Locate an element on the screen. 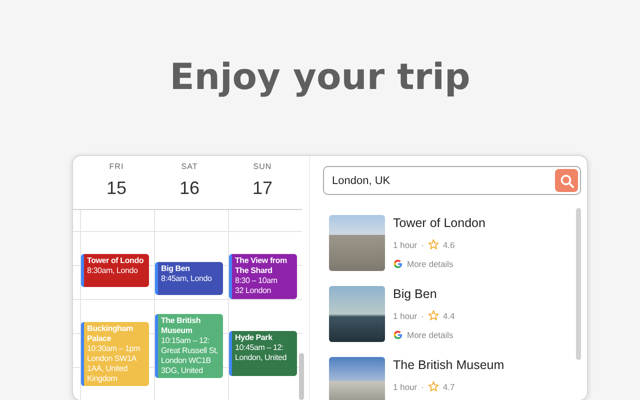 This screenshot has height=400, width=640. rating-text: 4.6 is located at coordinates (448, 245).